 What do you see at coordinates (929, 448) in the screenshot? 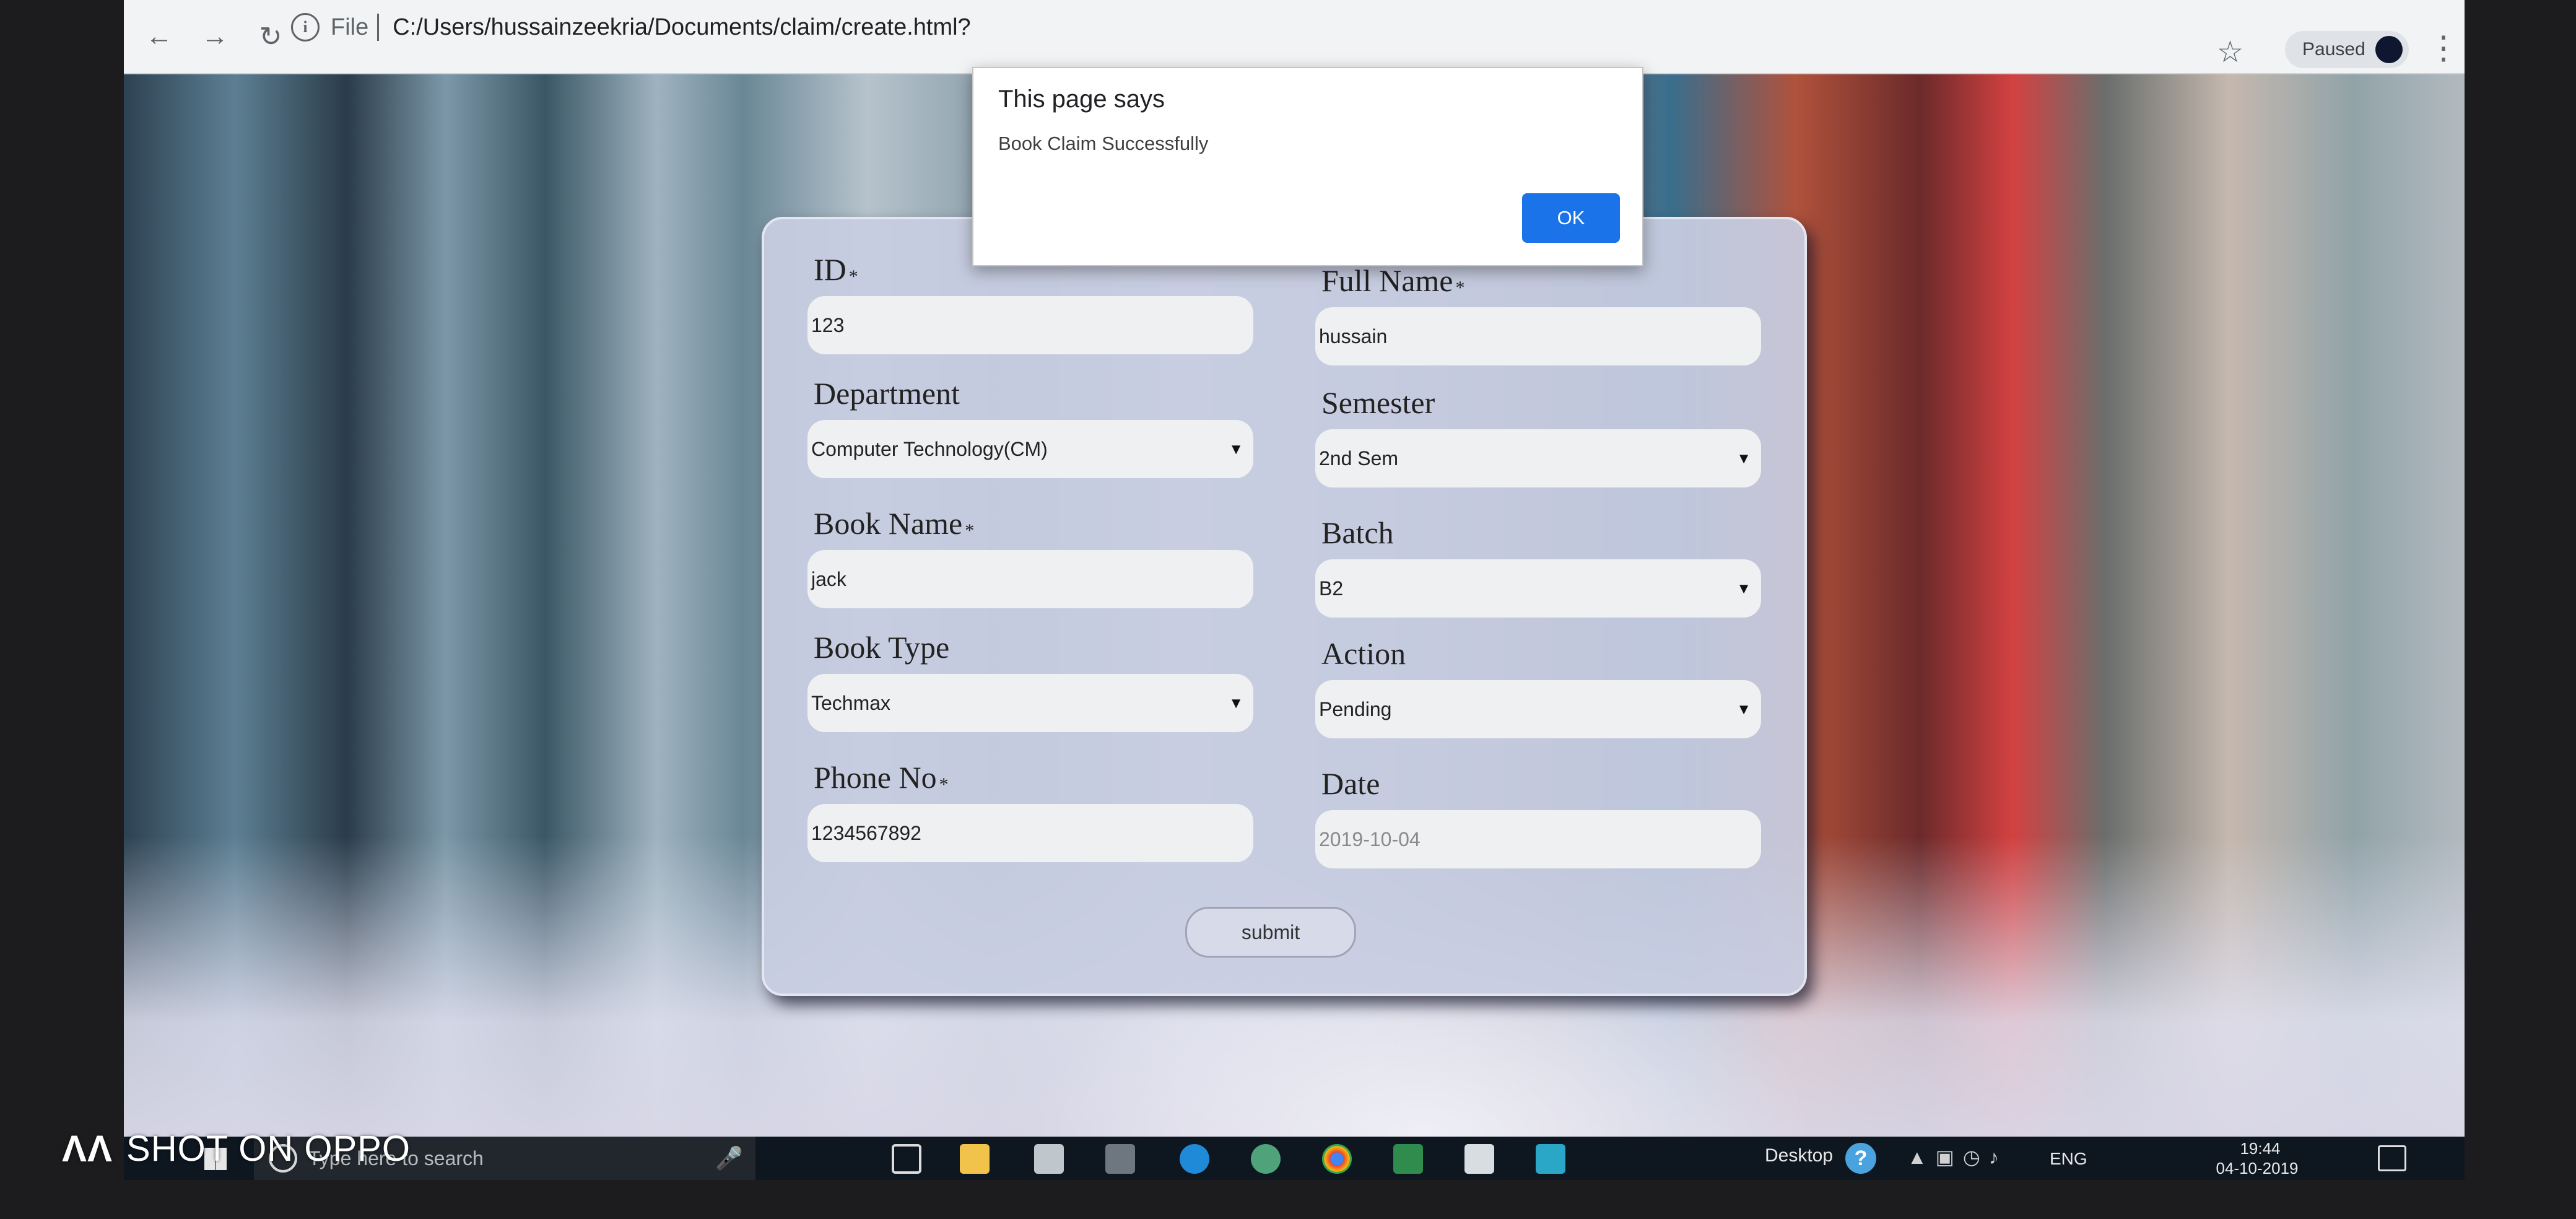
I see `department-value: Computer Technology(CM)` at bounding box center [929, 448].